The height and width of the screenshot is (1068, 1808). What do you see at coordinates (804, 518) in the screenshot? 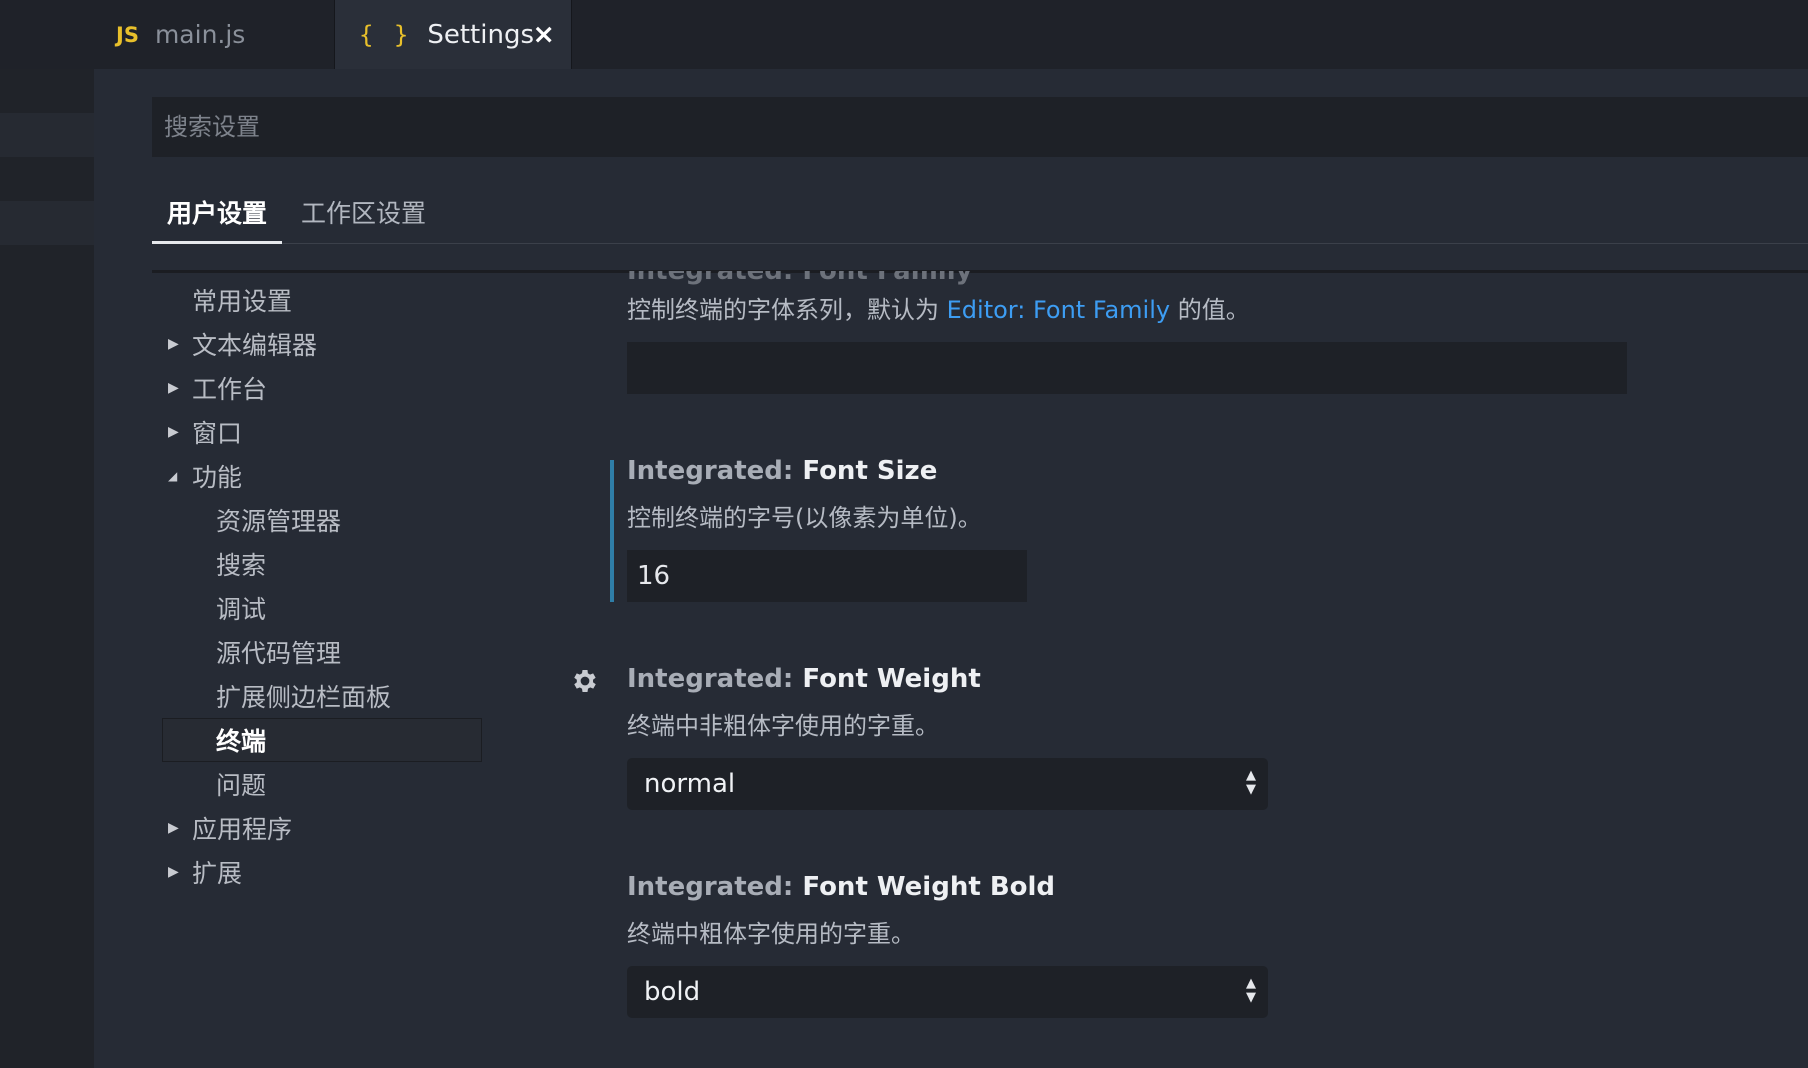
I see `setting-desc-font-size: 控制终端的字号(以像素为单位)。` at bounding box center [804, 518].